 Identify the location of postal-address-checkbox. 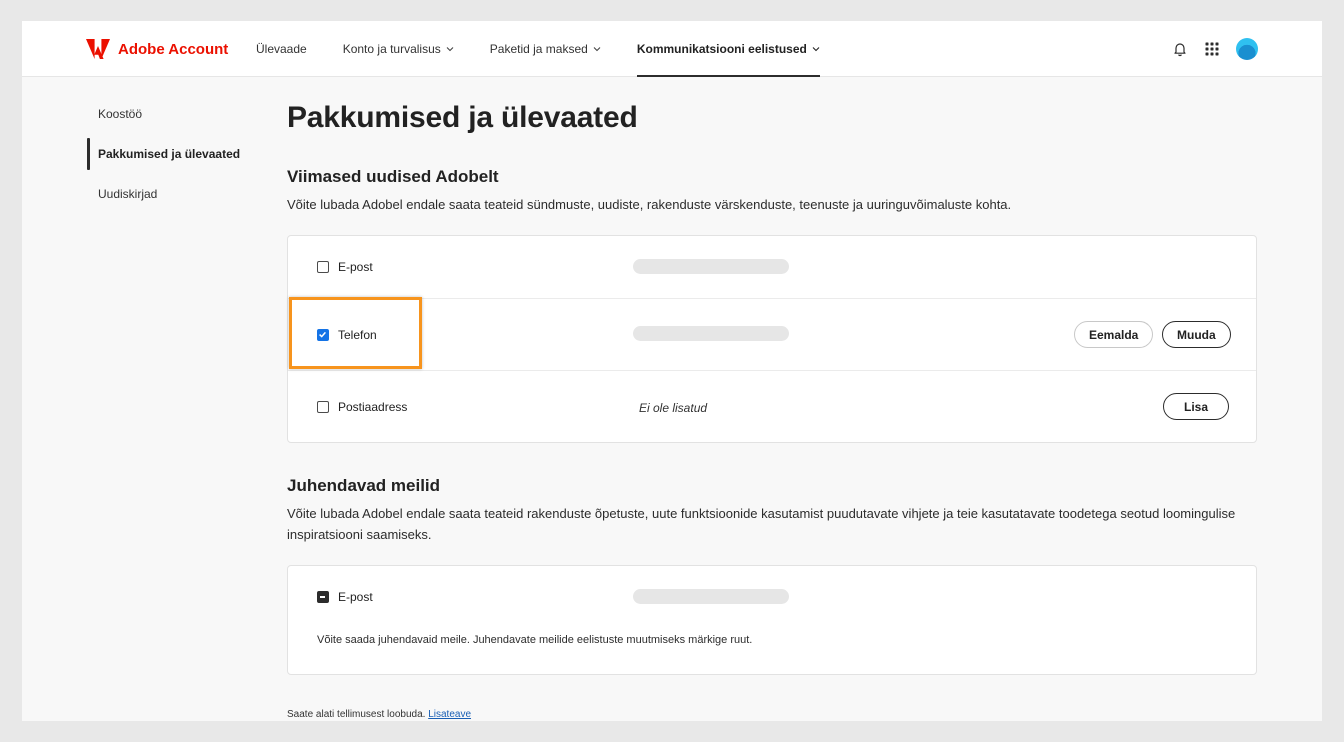
(323, 407).